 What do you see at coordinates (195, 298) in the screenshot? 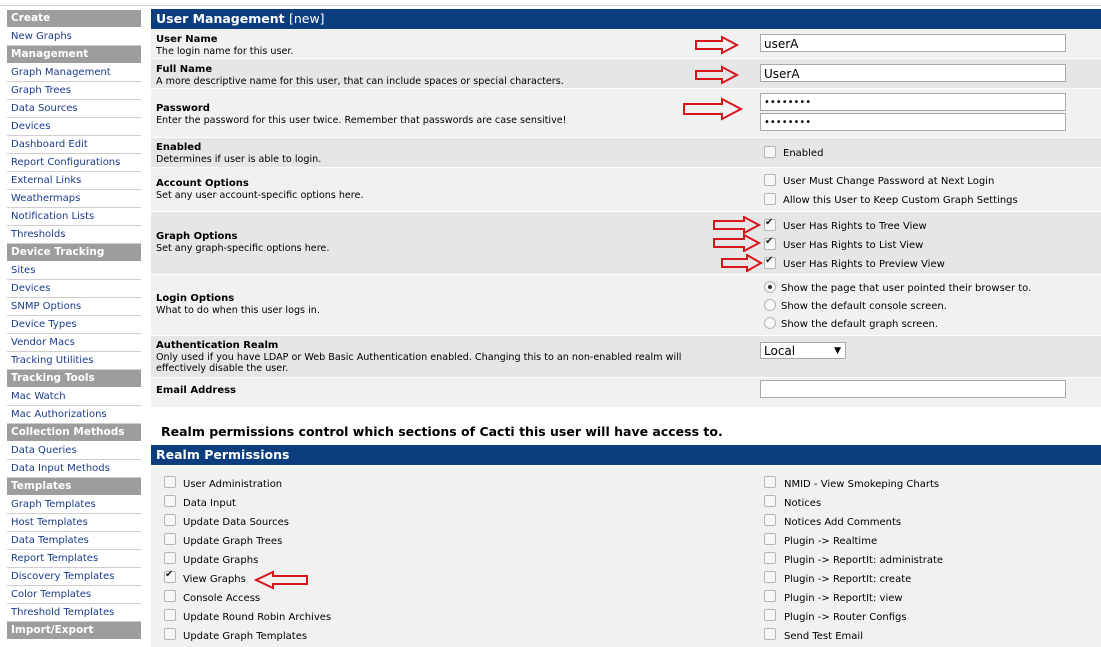
I see `login-options-label: Login Options` at bounding box center [195, 298].